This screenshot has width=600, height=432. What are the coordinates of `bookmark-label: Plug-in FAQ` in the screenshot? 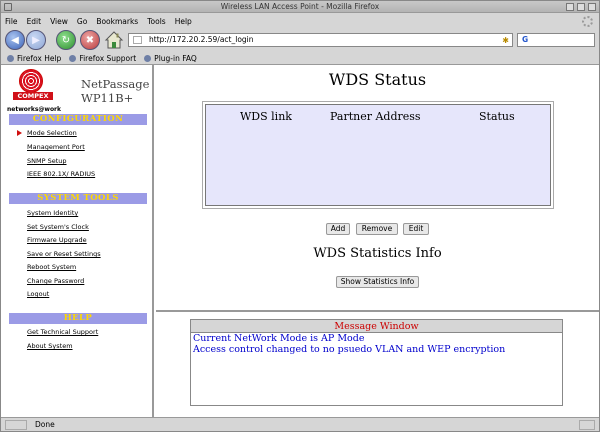 It's located at (175, 58).